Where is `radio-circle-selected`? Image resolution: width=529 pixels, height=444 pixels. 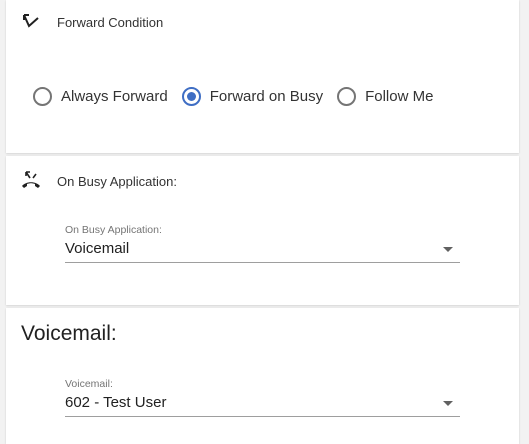
radio-circle-selected is located at coordinates (191, 96).